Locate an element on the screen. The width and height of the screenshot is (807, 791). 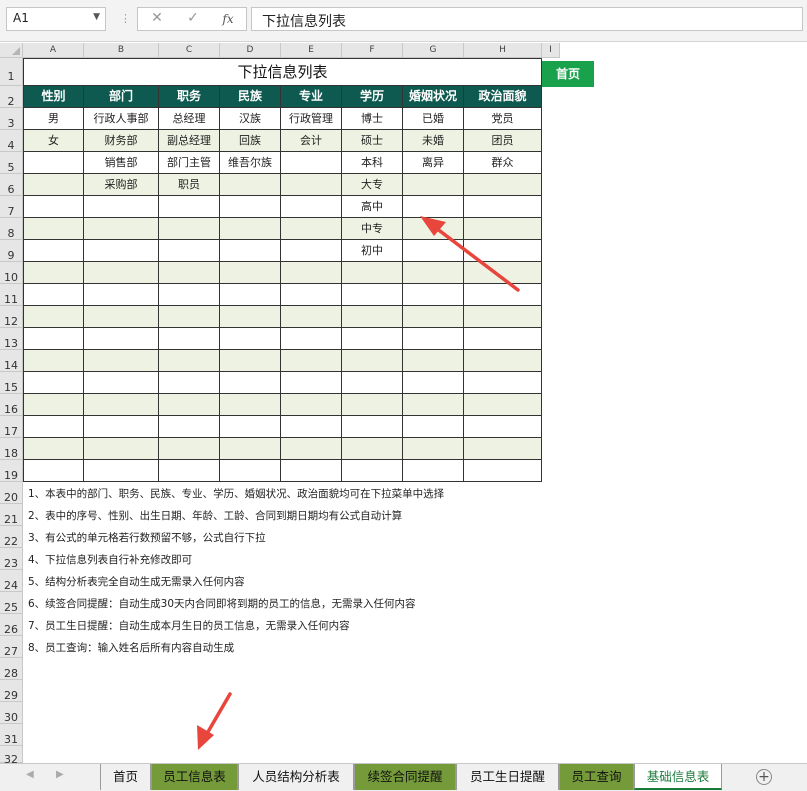
tab-scroll-left-icon: ◀ is located at coordinates (30, 774).